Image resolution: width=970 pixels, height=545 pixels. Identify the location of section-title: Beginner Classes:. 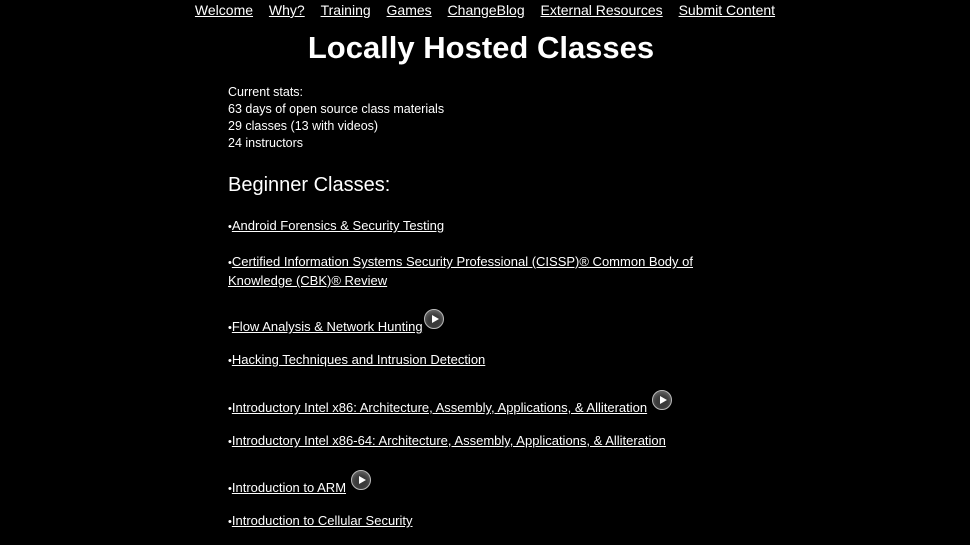
(309, 185).